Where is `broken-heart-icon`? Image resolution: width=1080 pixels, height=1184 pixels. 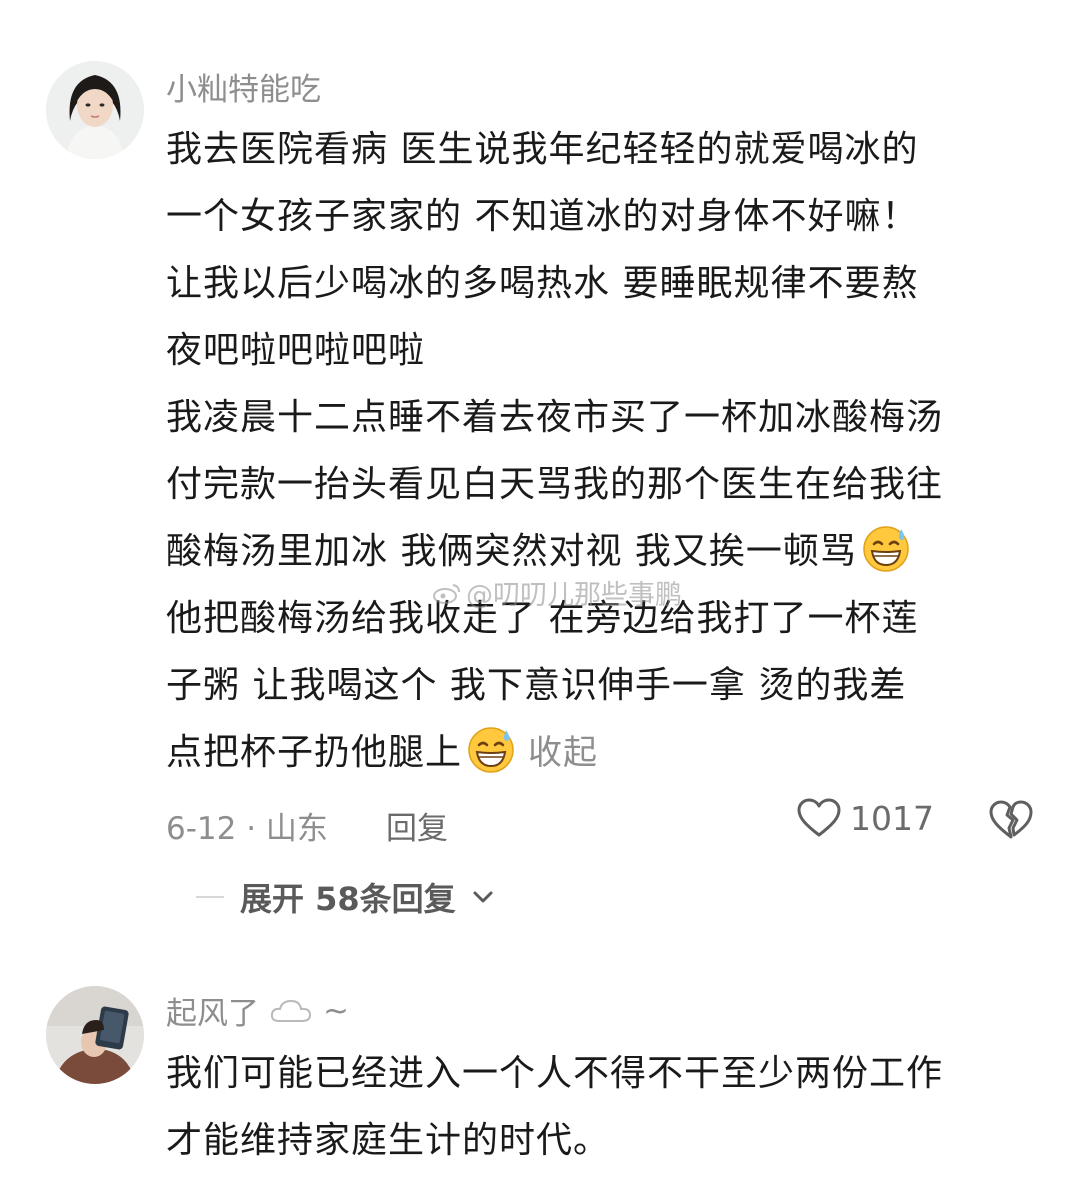 broken-heart-icon is located at coordinates (1011, 819).